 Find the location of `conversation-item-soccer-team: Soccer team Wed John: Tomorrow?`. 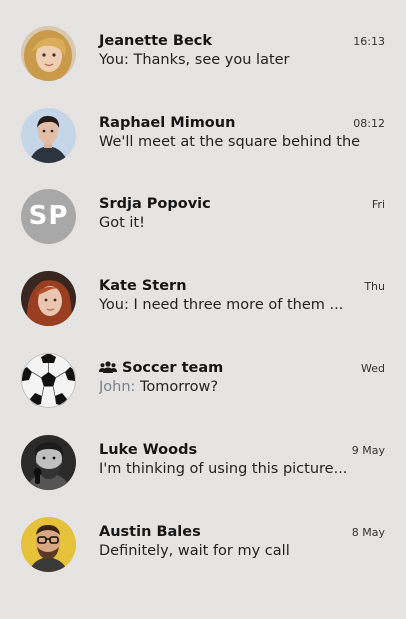

conversation-item-soccer-team: Soccer team Wed John: Tomorrow? is located at coordinates (203, 394).